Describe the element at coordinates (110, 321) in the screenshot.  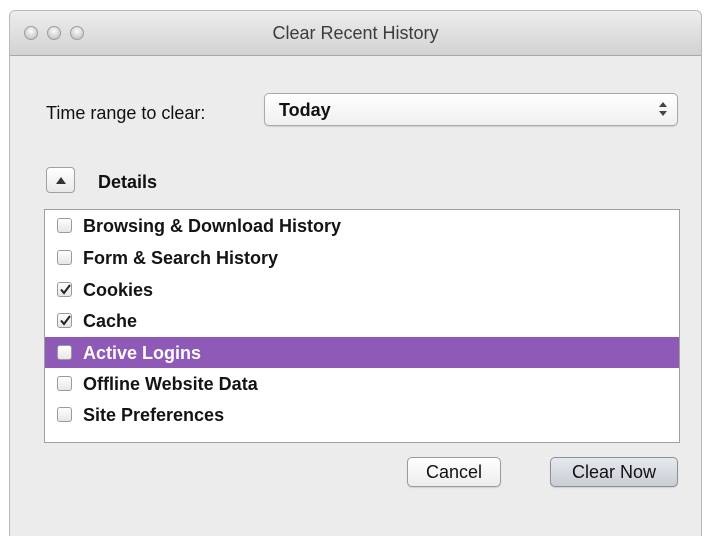
I see `list-item-label: Cache` at that location.